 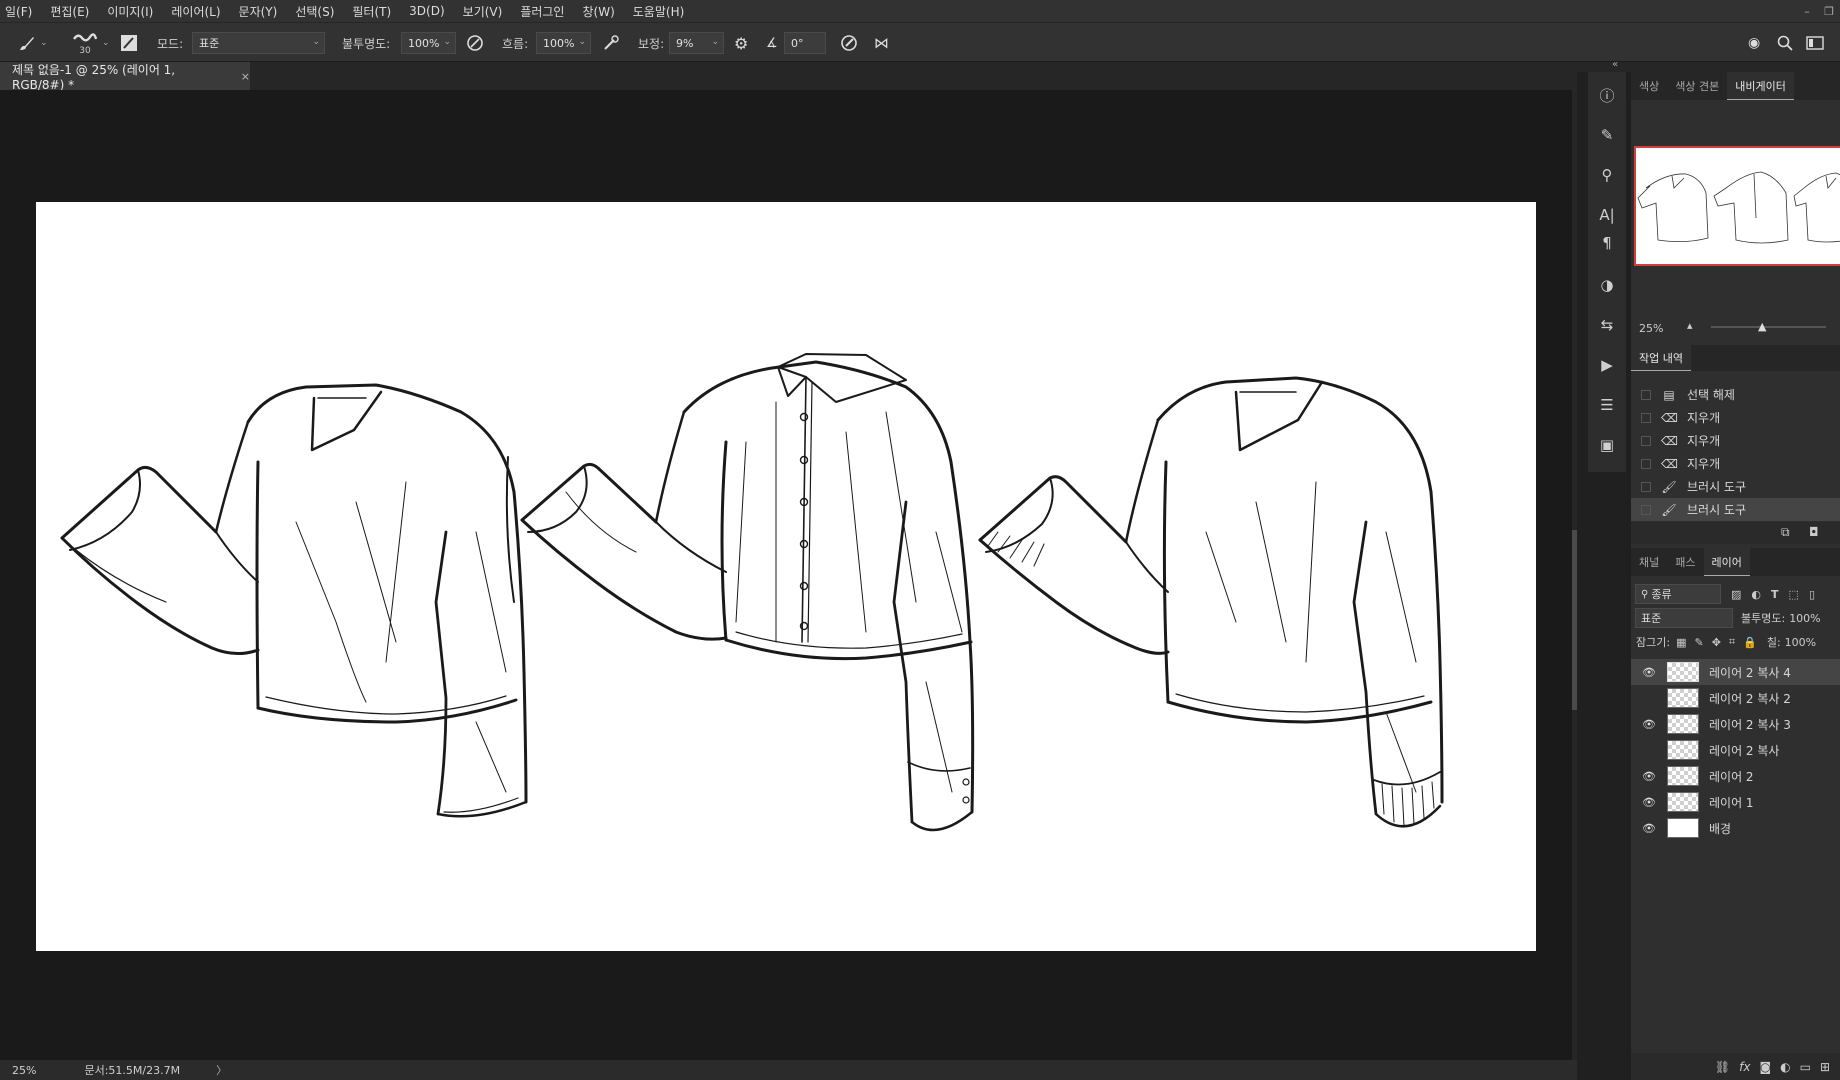 What do you see at coordinates (1607, 95) in the screenshot?
I see `info-panel-button: ⓘ` at bounding box center [1607, 95].